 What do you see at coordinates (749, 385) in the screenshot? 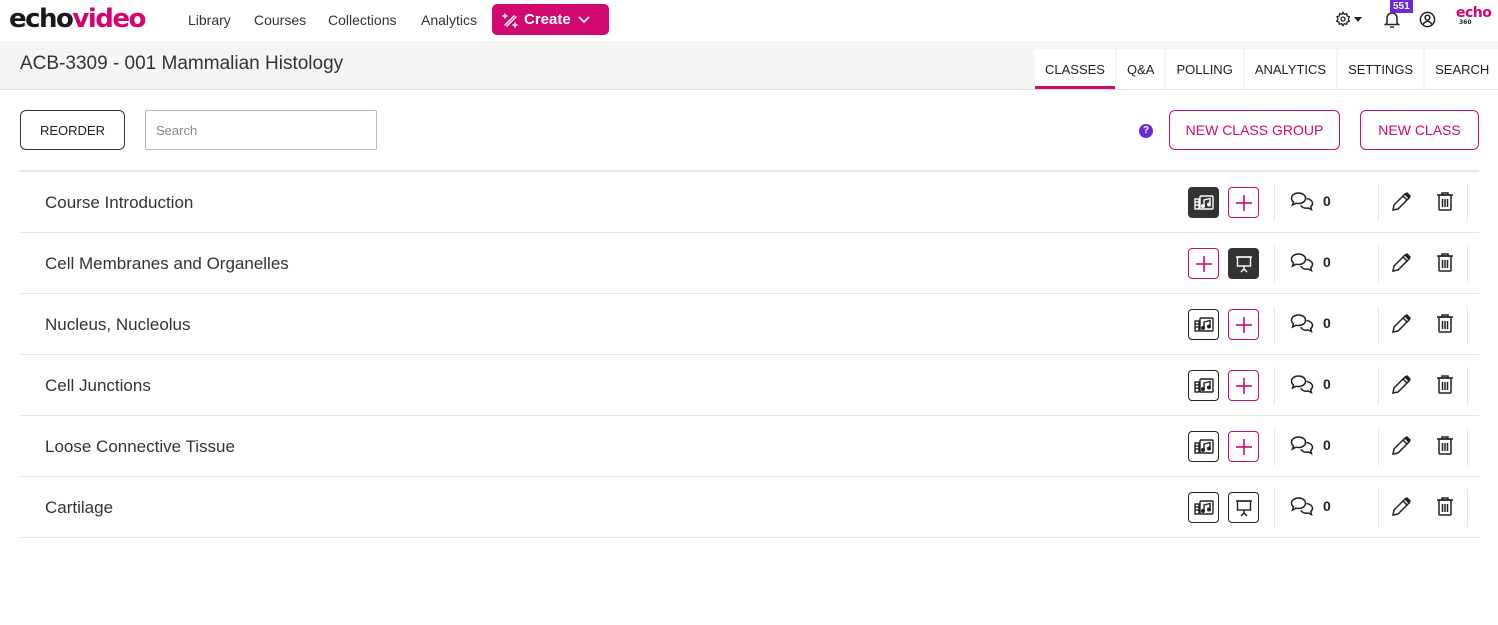
I see `class-row: Cell Junctions 0` at bounding box center [749, 385].